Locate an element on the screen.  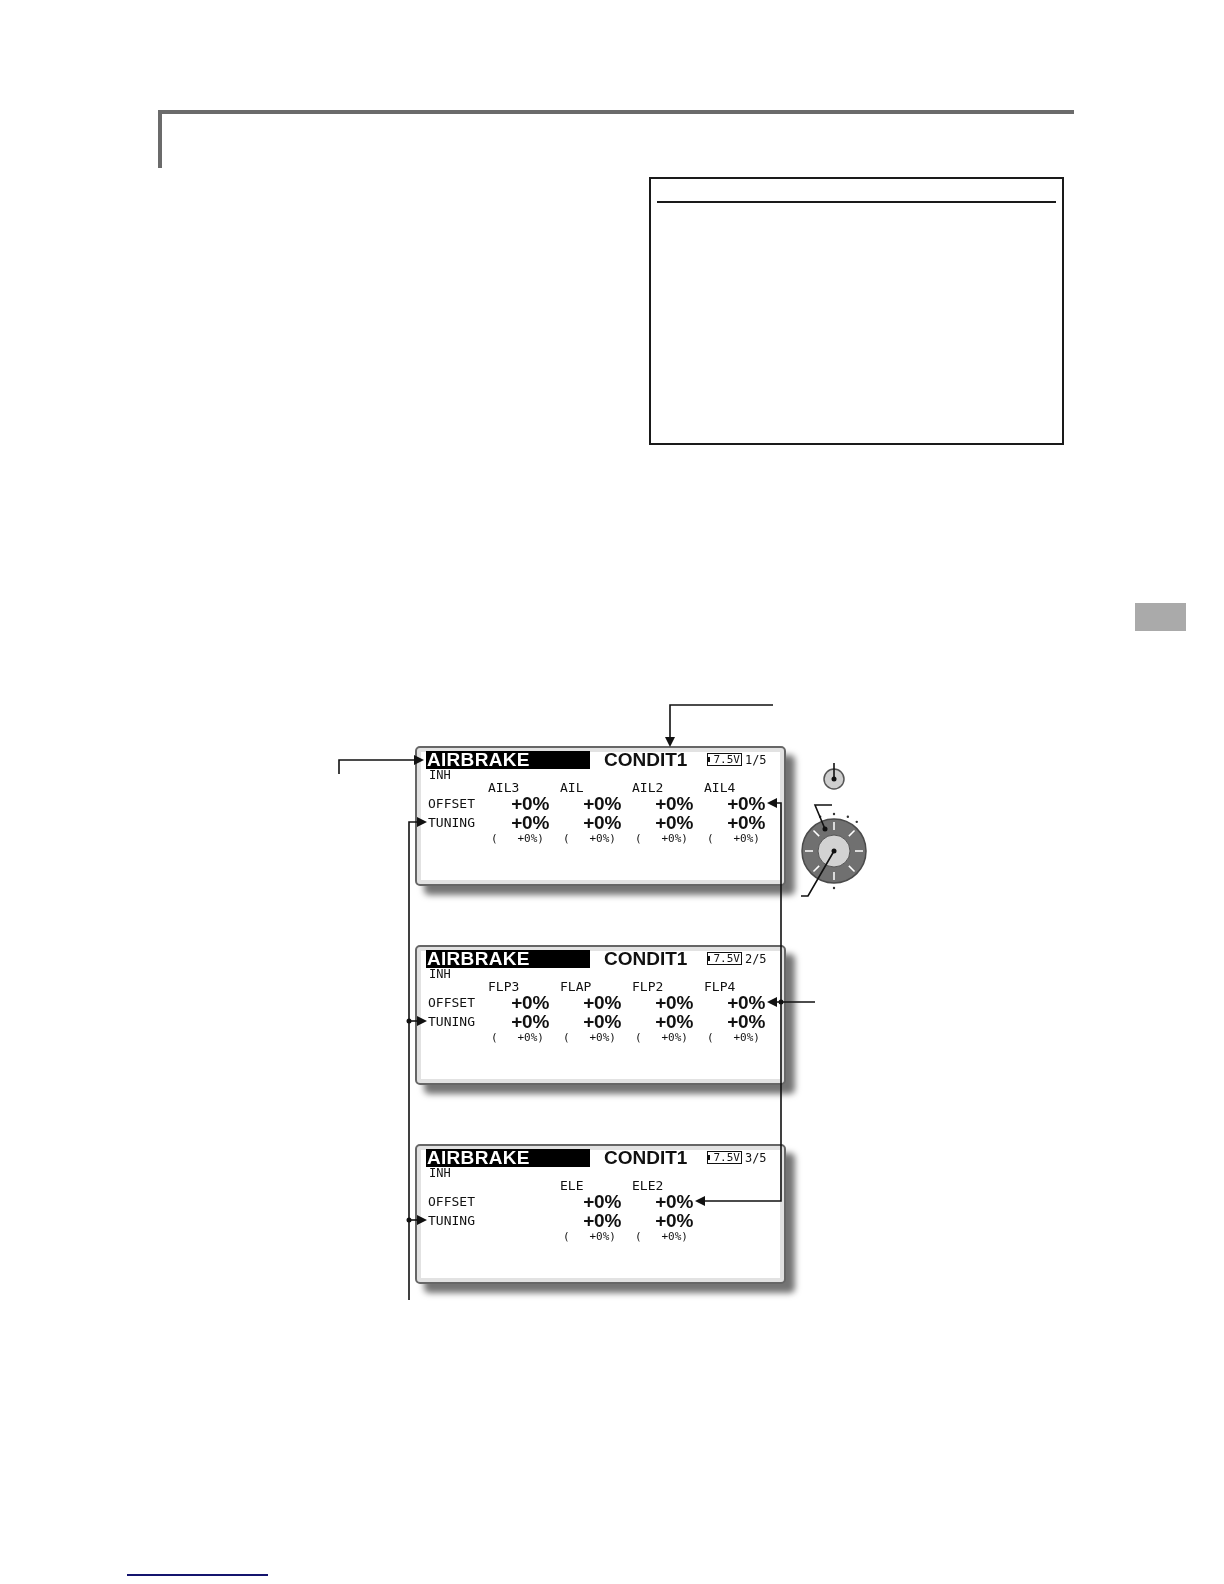
channel-name: AIL2 is located at coordinates (648, 787).